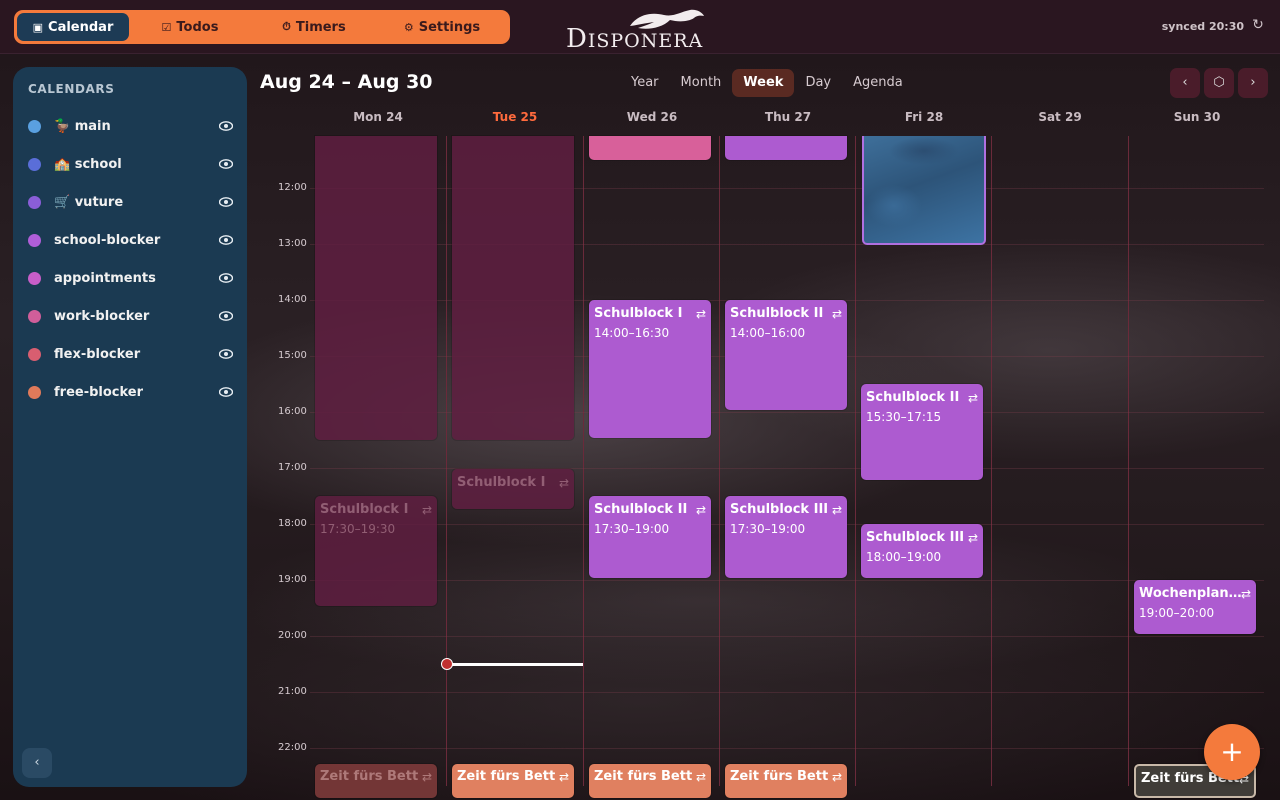 The height and width of the screenshot is (800, 1280). What do you see at coordinates (130, 202) in the screenshot?
I see `calendar-item: 🛒 vuture` at bounding box center [130, 202].